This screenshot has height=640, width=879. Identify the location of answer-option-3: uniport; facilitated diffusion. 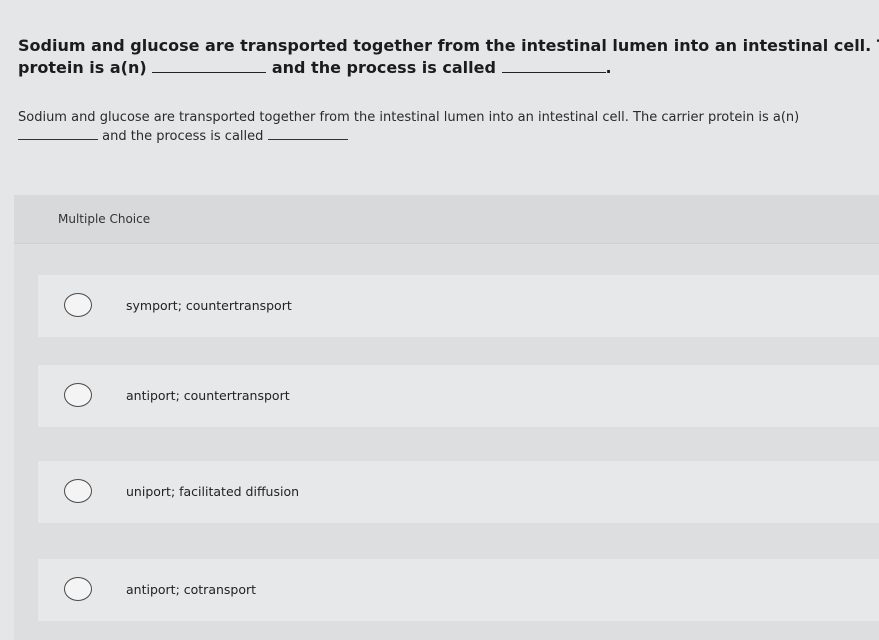
(458, 492).